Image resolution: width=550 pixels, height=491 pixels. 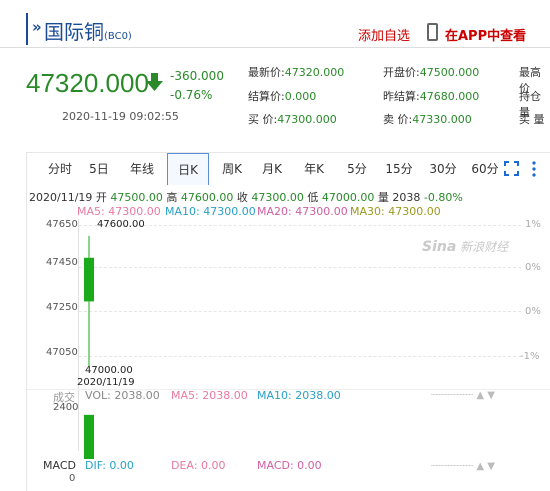 I want to click on date-label: 2020/11/19, so click(x=106, y=382).